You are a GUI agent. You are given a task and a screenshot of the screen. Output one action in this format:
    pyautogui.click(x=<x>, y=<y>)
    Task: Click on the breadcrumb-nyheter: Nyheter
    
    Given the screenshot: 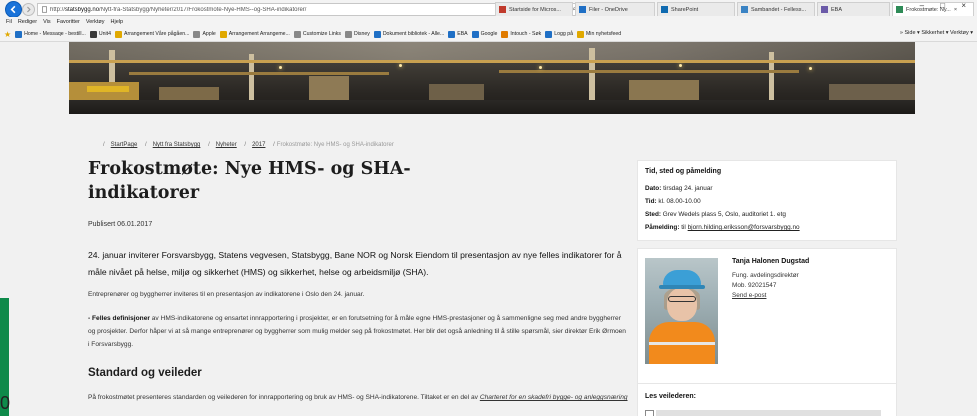 What is the action you would take?
    pyautogui.click(x=226, y=145)
    